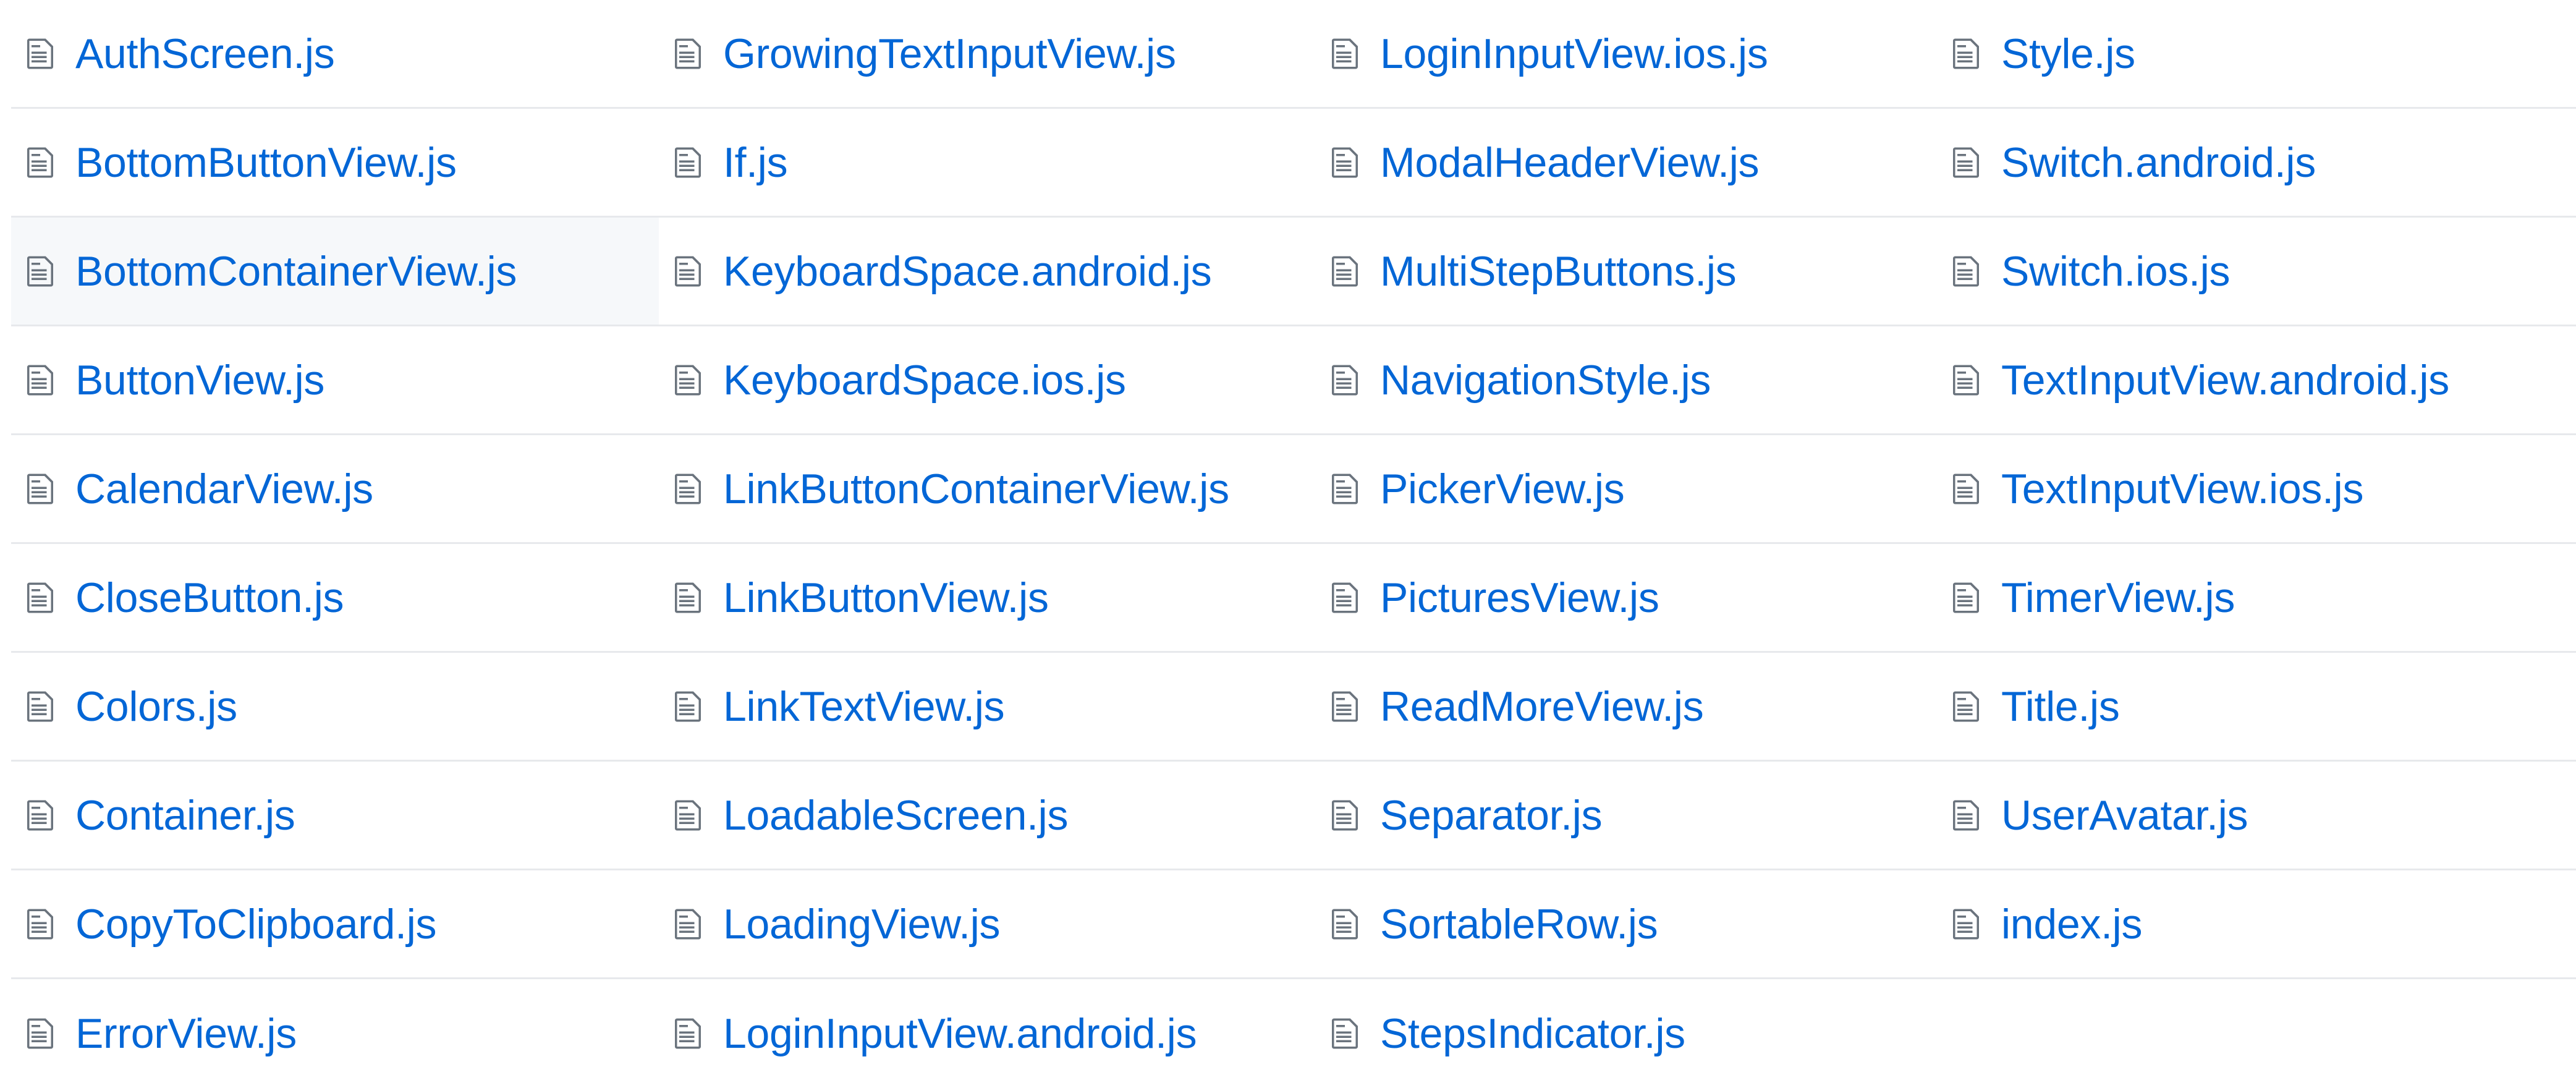  I want to click on file-item-keyboardspace-ios-js: KeyboardSpace.ios.js, so click(987, 380).